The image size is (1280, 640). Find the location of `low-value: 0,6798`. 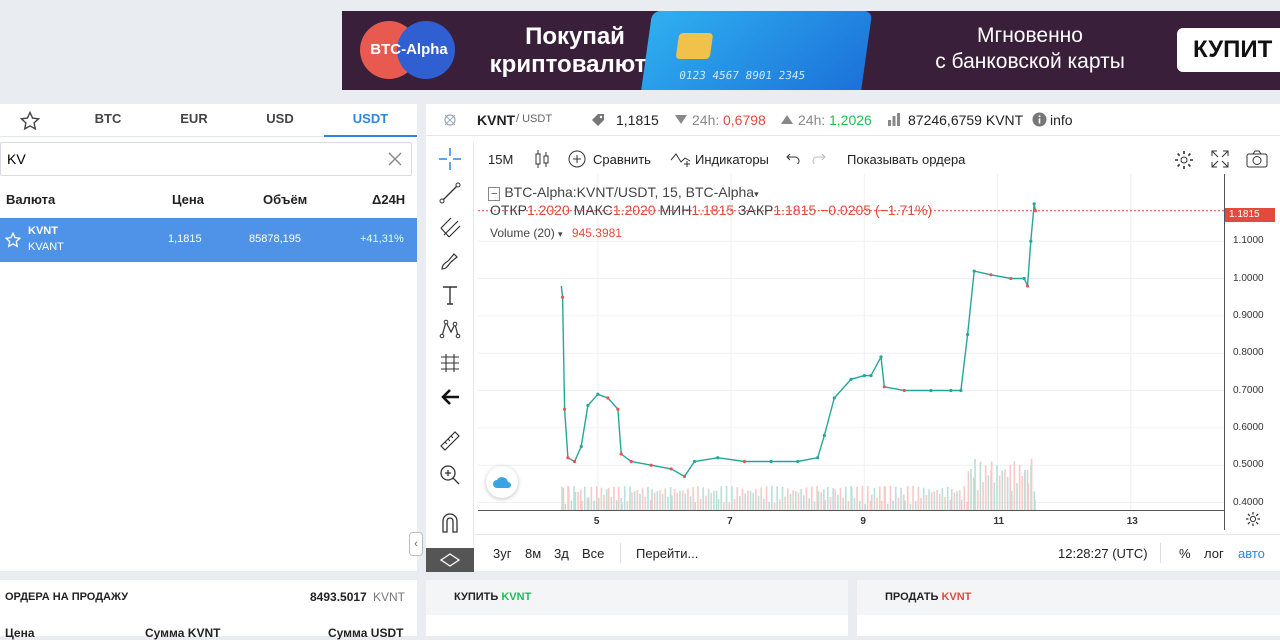

low-value: 0,6798 is located at coordinates (744, 120).